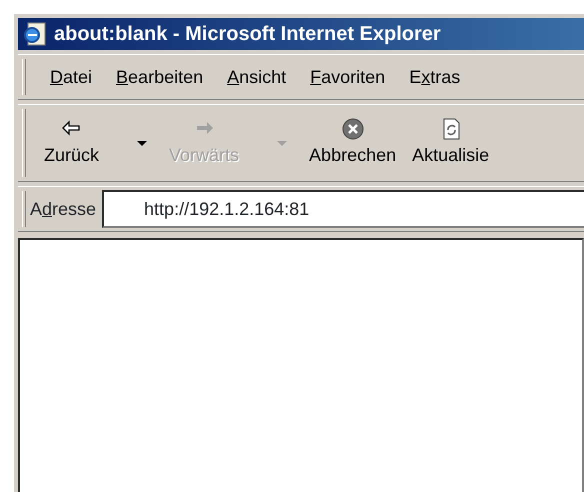 The image size is (584, 492). Describe the element at coordinates (69, 77) in the screenshot. I see `menu-item: Datei` at that location.